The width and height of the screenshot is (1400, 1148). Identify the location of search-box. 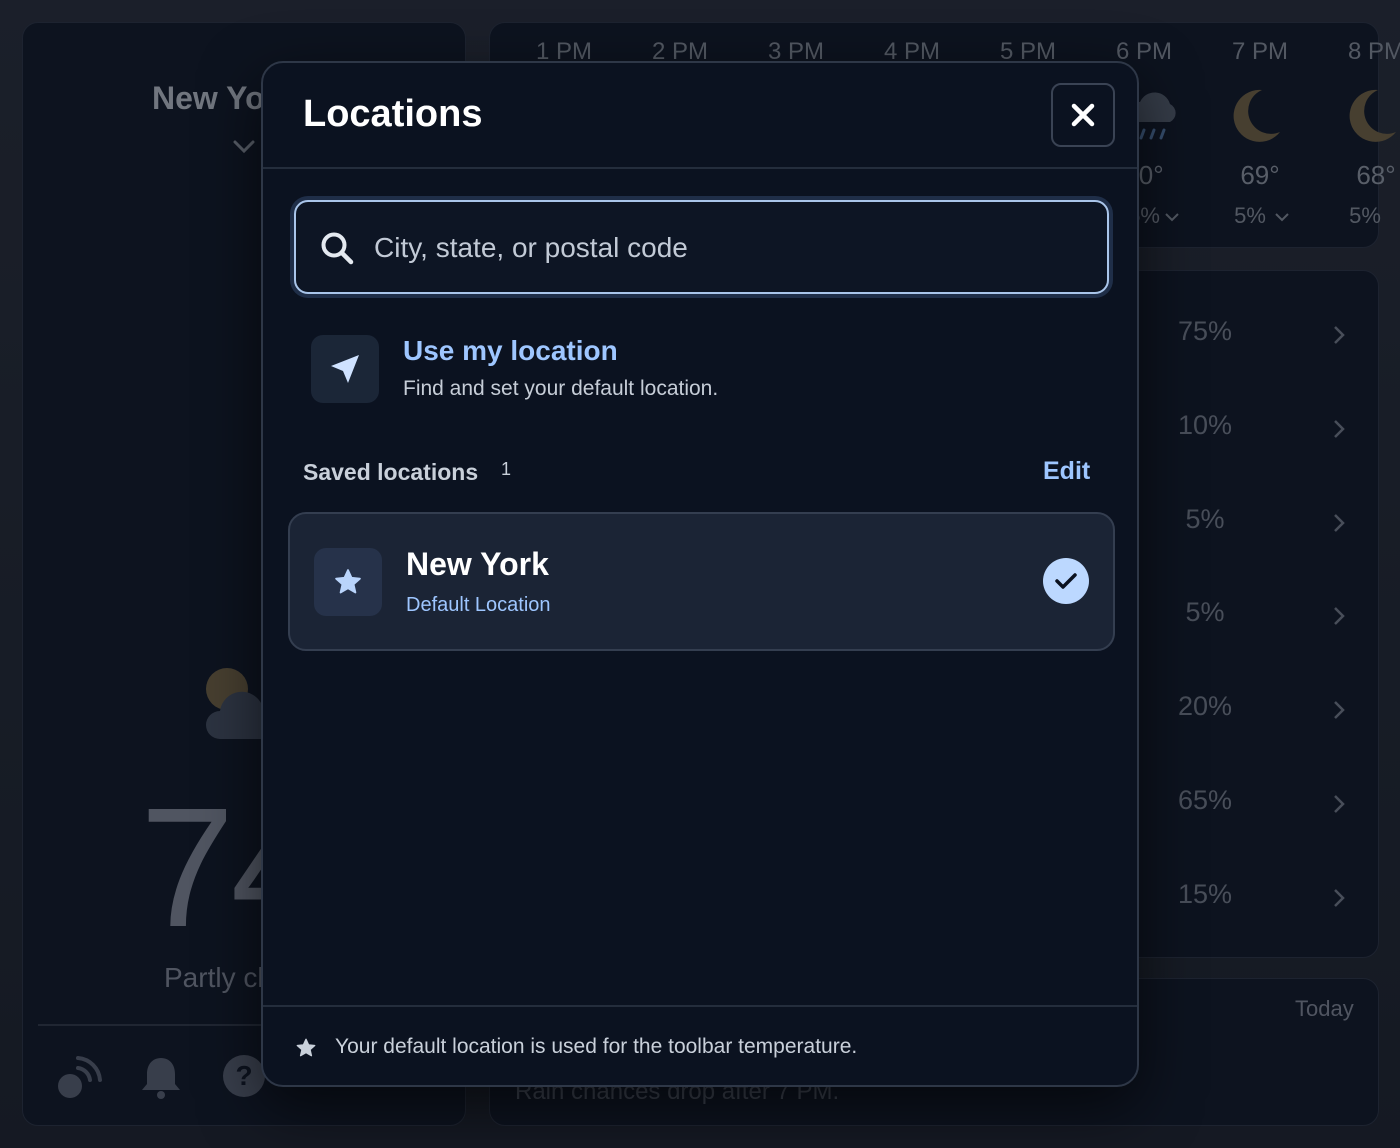
(701, 247).